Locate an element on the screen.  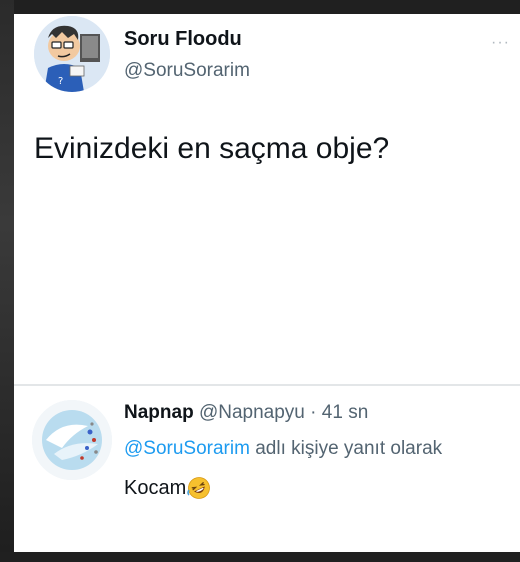
reply-text-content: Kocam is located at coordinates (155, 487).